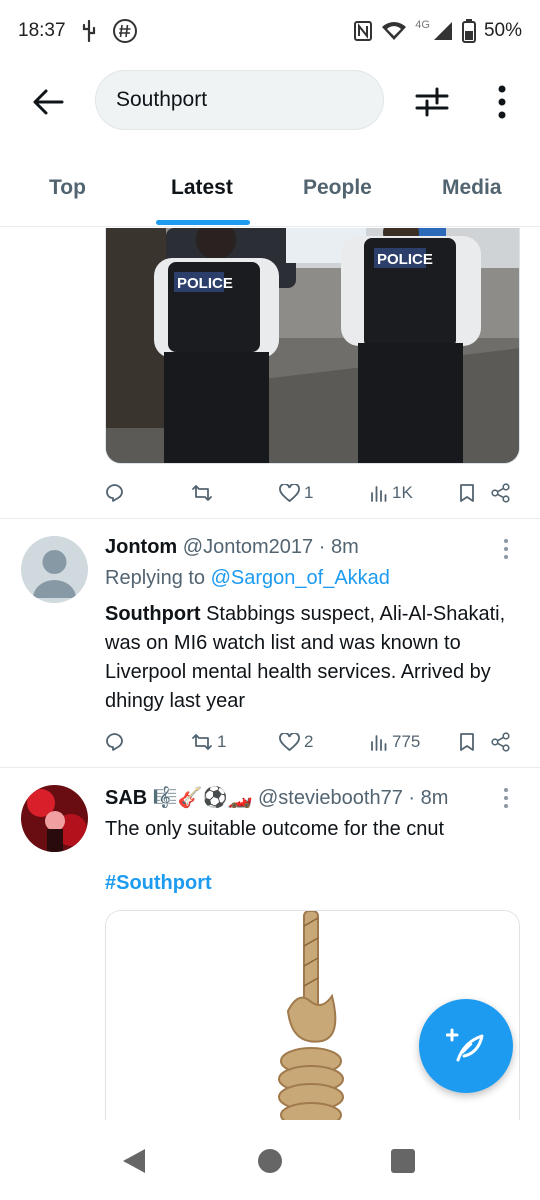 The width and height of the screenshot is (540, 1200). I want to click on tweet-header: Jontom @Jontom2017 · 8m, so click(232, 547).